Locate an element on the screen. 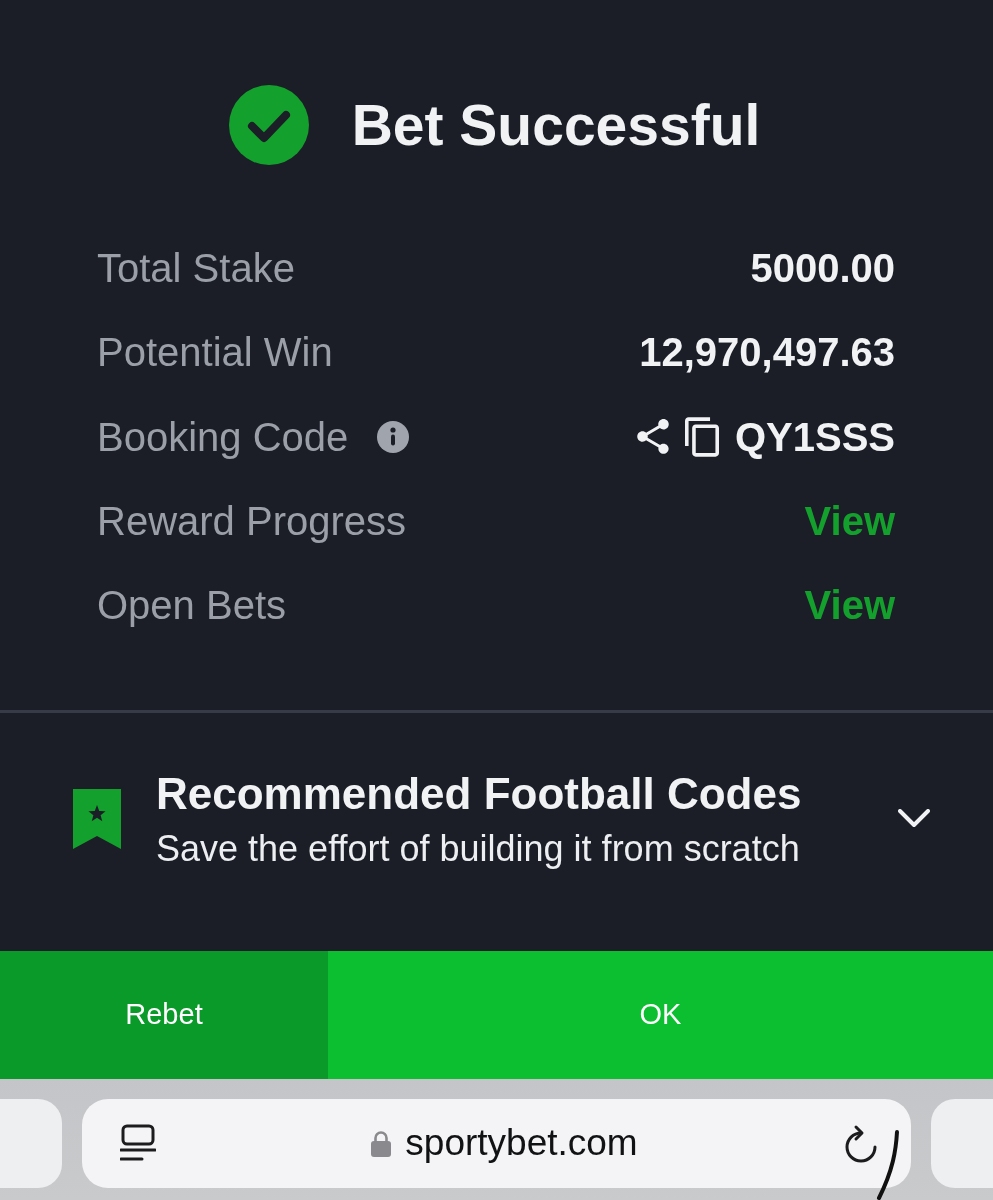 The width and height of the screenshot is (993, 1200). page-menu-icon is located at coordinates (138, 1143).